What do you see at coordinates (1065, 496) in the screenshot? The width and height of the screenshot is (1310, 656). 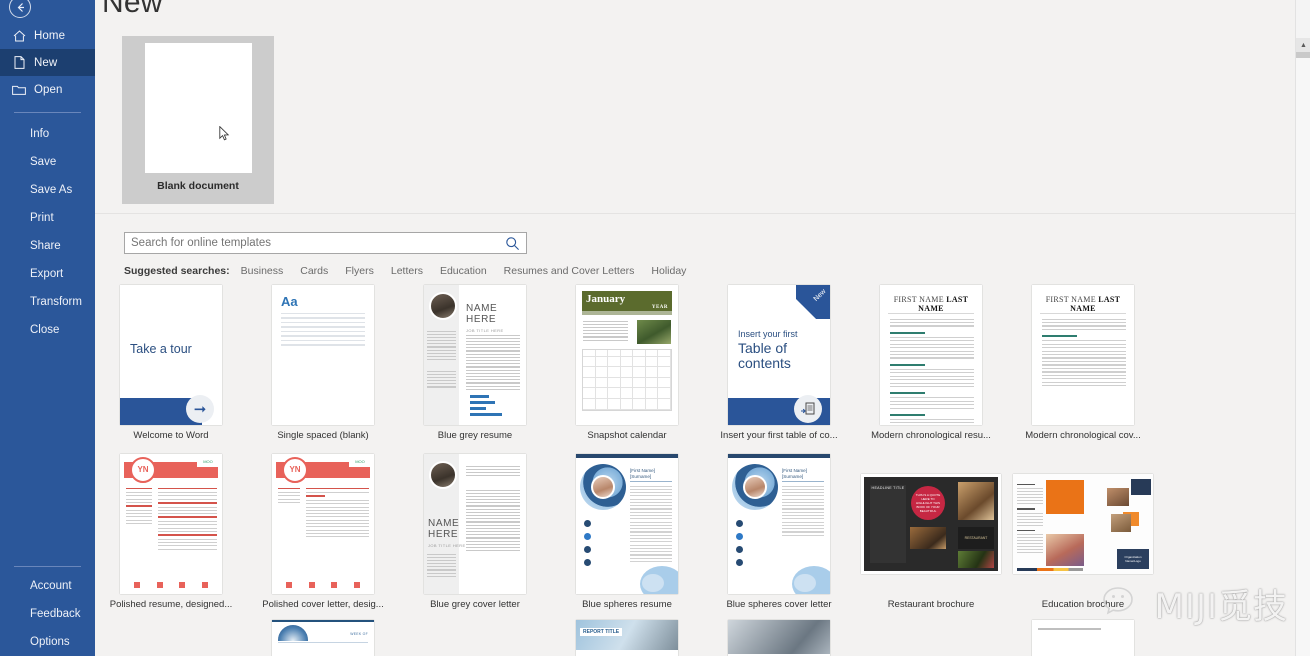 I see `orange-block` at bounding box center [1065, 496].